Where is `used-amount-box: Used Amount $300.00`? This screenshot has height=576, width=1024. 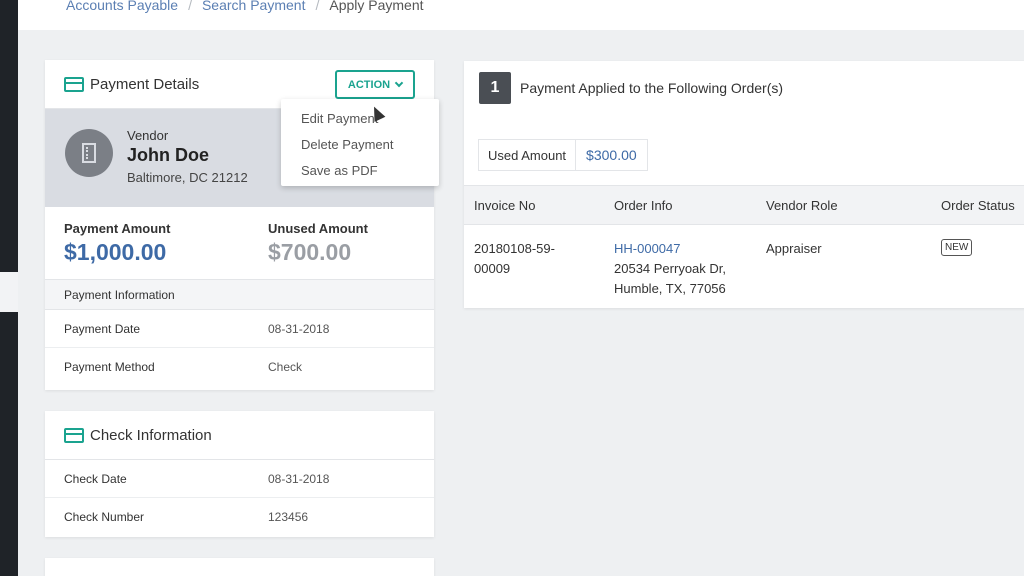
used-amount-box: Used Amount $300.00 is located at coordinates (563, 155).